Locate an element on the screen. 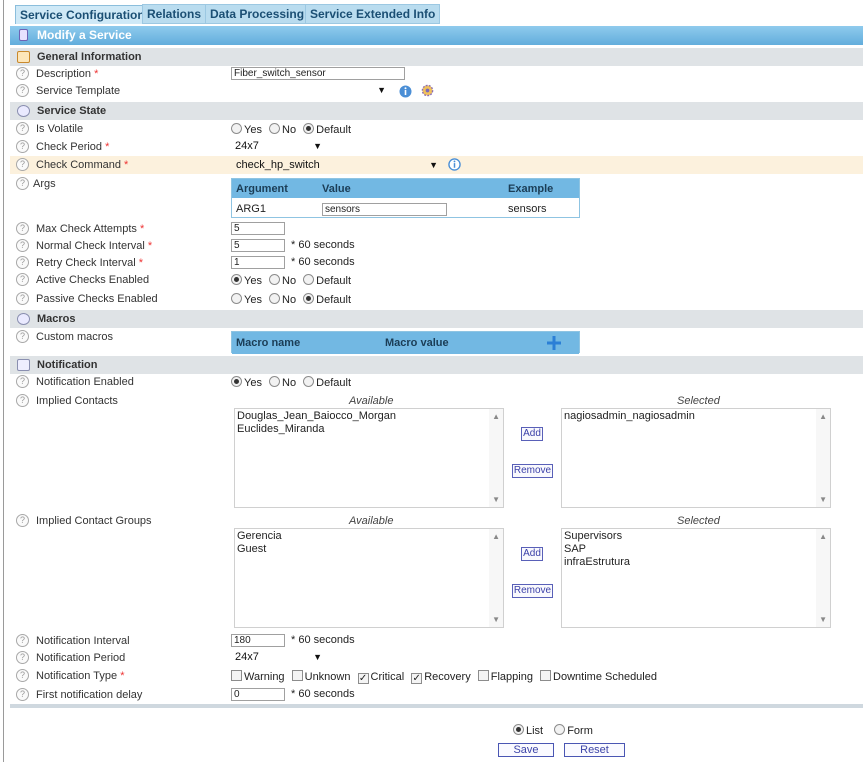  groups-available-list: Gerencia Guest ▲ ▼ is located at coordinates (369, 578).